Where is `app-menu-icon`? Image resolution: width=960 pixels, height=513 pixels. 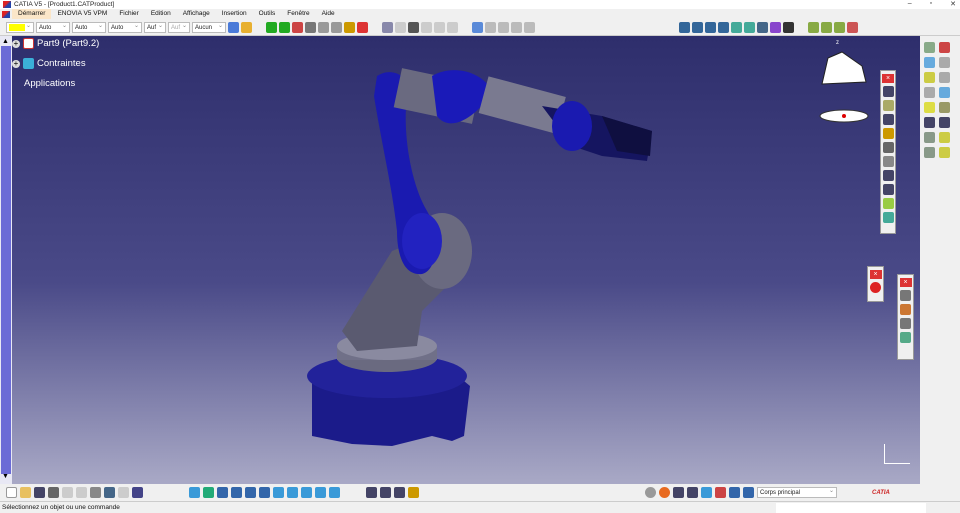 app-menu-icon is located at coordinates (6, 14).